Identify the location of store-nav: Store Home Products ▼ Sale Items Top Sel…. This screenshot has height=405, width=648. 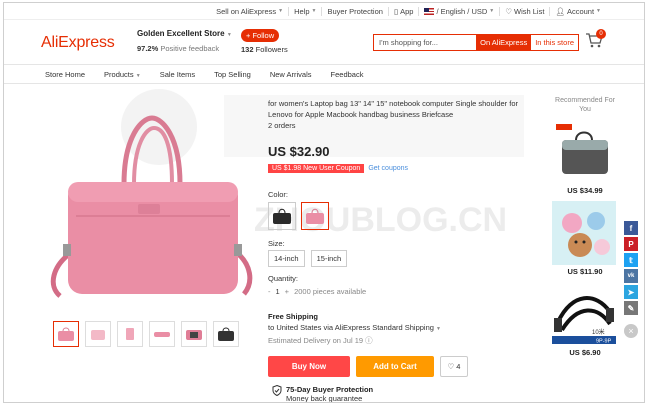
(324, 74).